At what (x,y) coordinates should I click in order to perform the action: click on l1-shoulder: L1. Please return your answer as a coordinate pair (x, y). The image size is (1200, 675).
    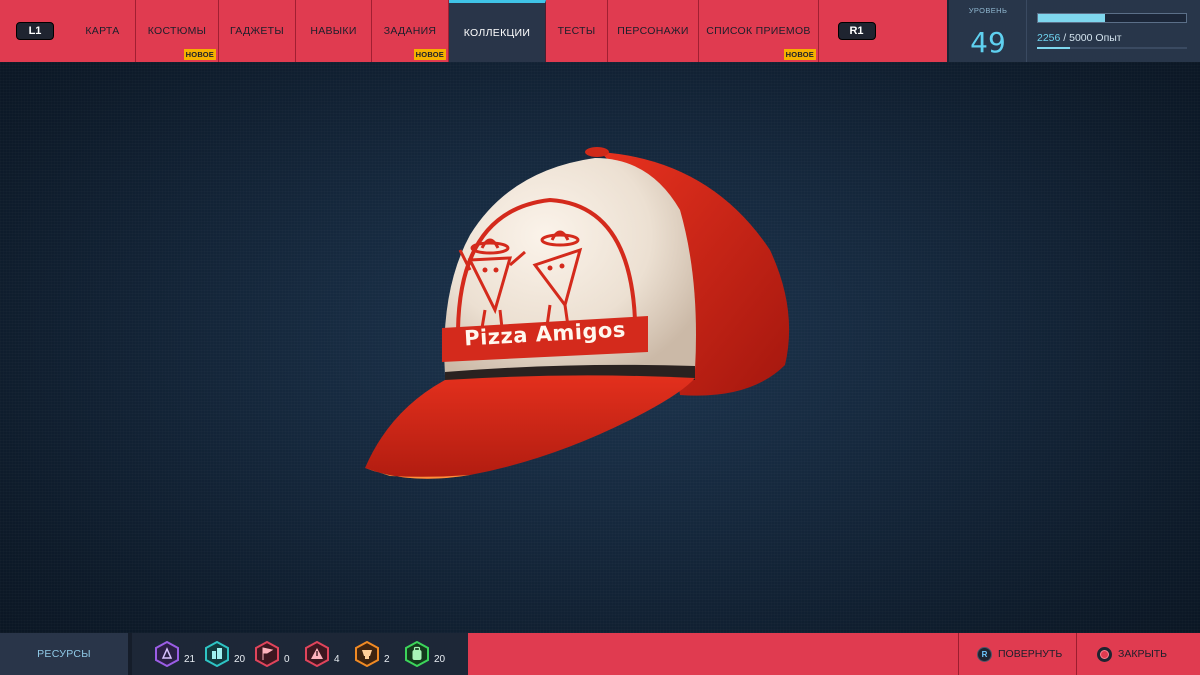
    Looking at the image, I should click on (35, 31).